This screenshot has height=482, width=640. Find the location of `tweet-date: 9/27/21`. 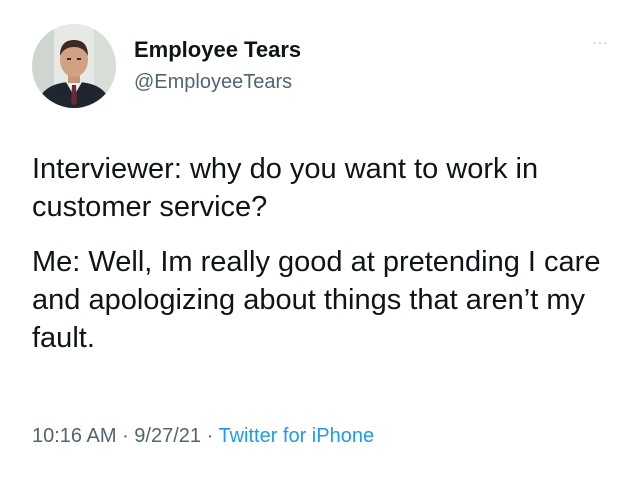

tweet-date: 9/27/21 is located at coordinates (167, 436).